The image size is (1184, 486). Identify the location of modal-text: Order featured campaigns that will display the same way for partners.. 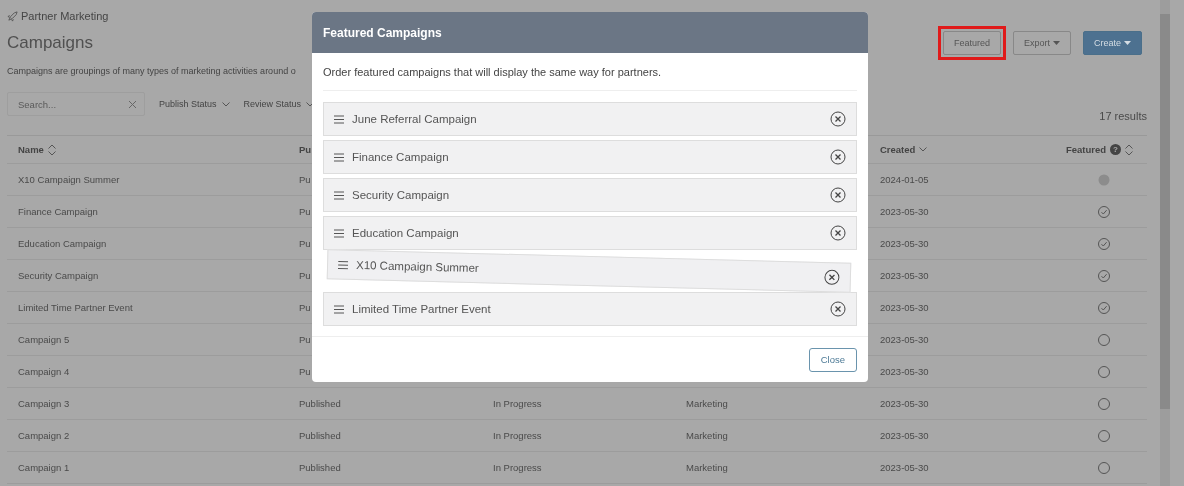
(590, 78).